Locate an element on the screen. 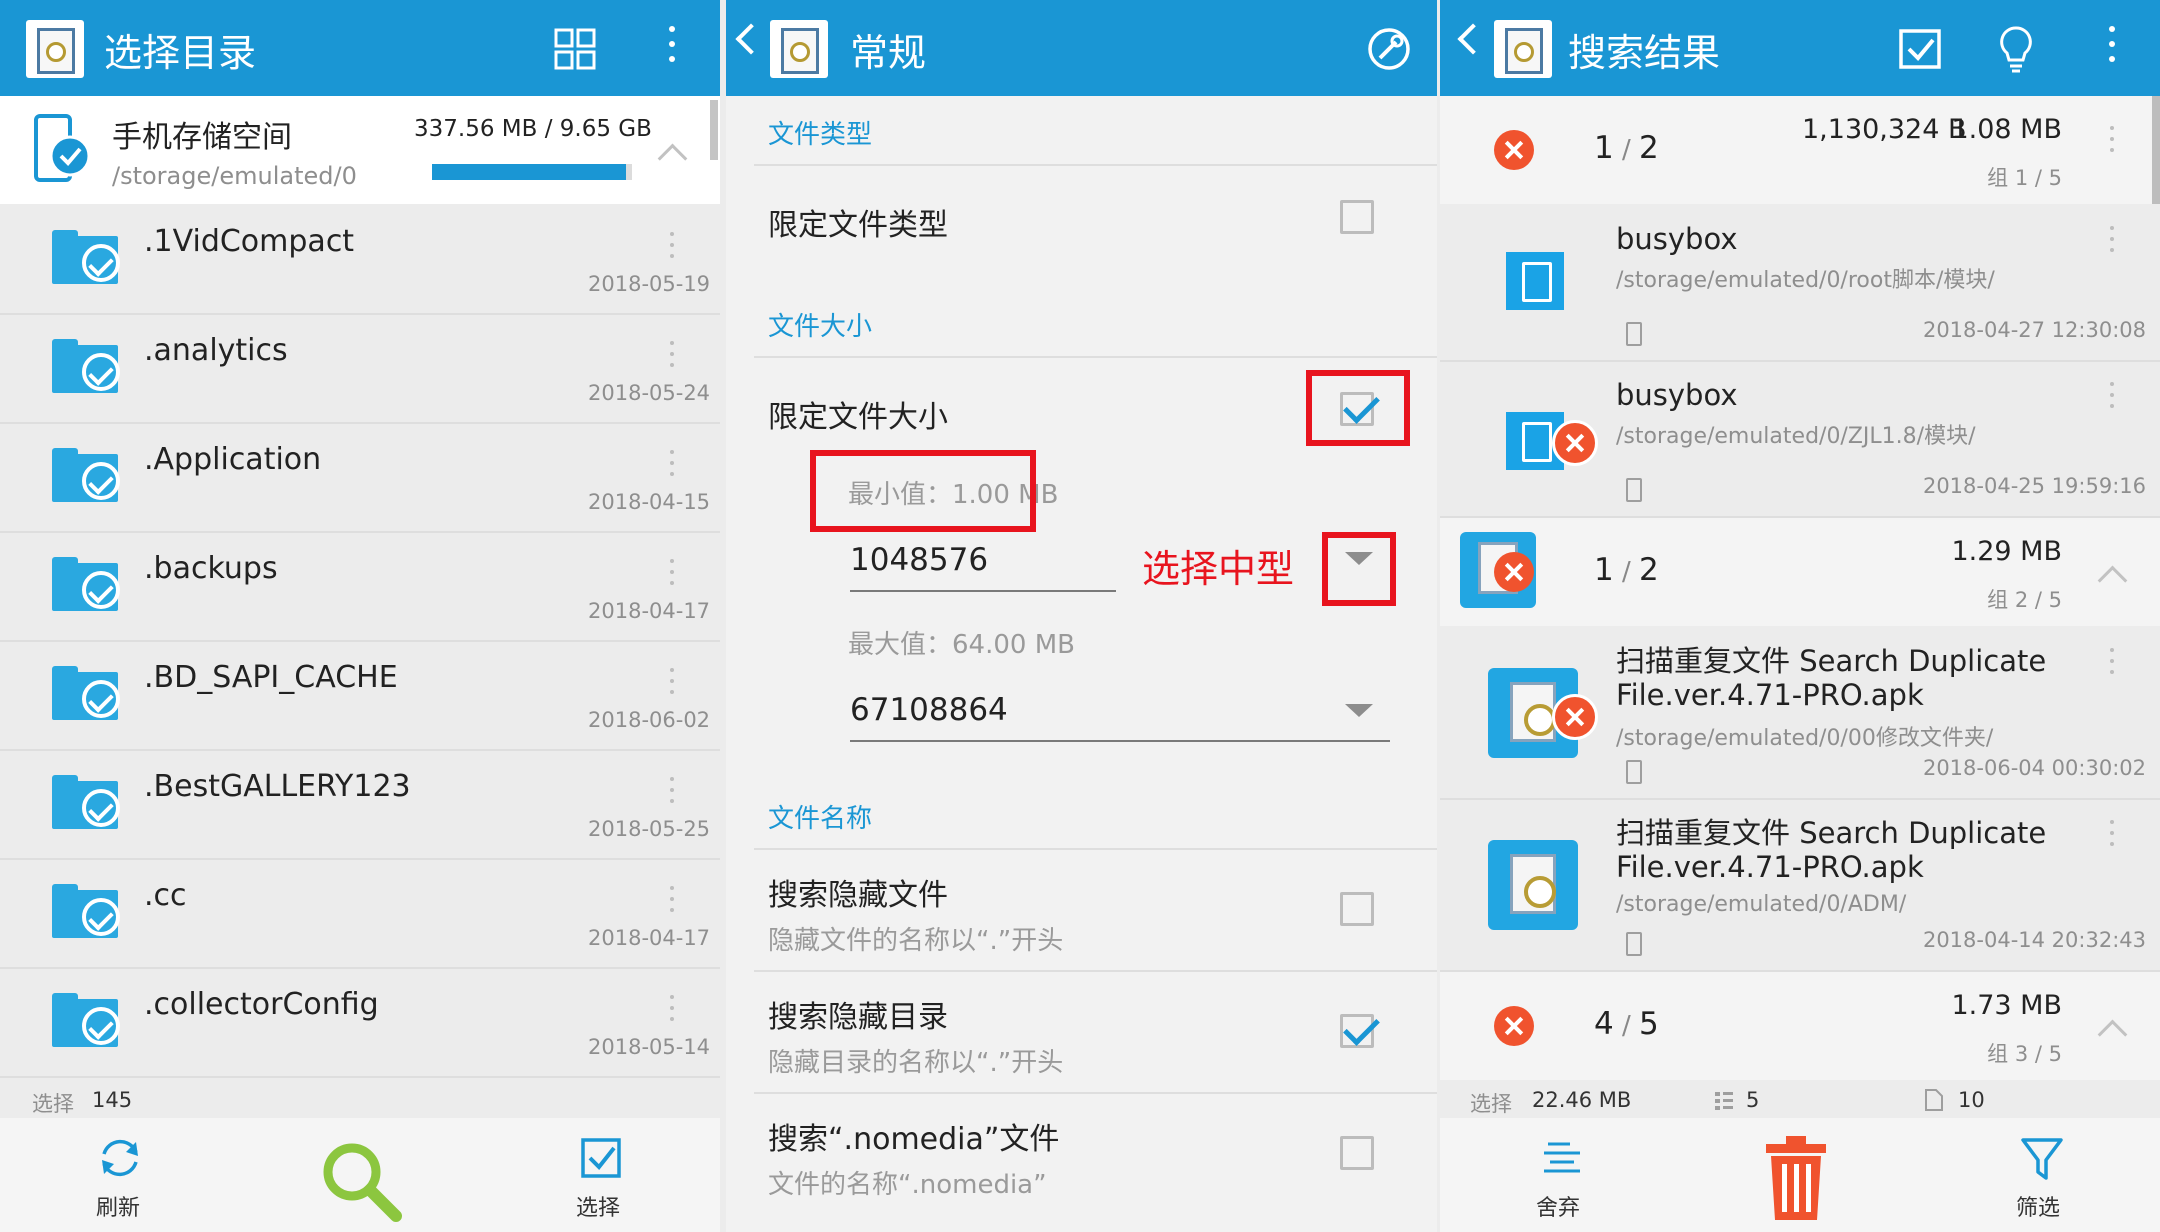  group-index: 组 3 / 5 is located at coordinates (2024, 1054).